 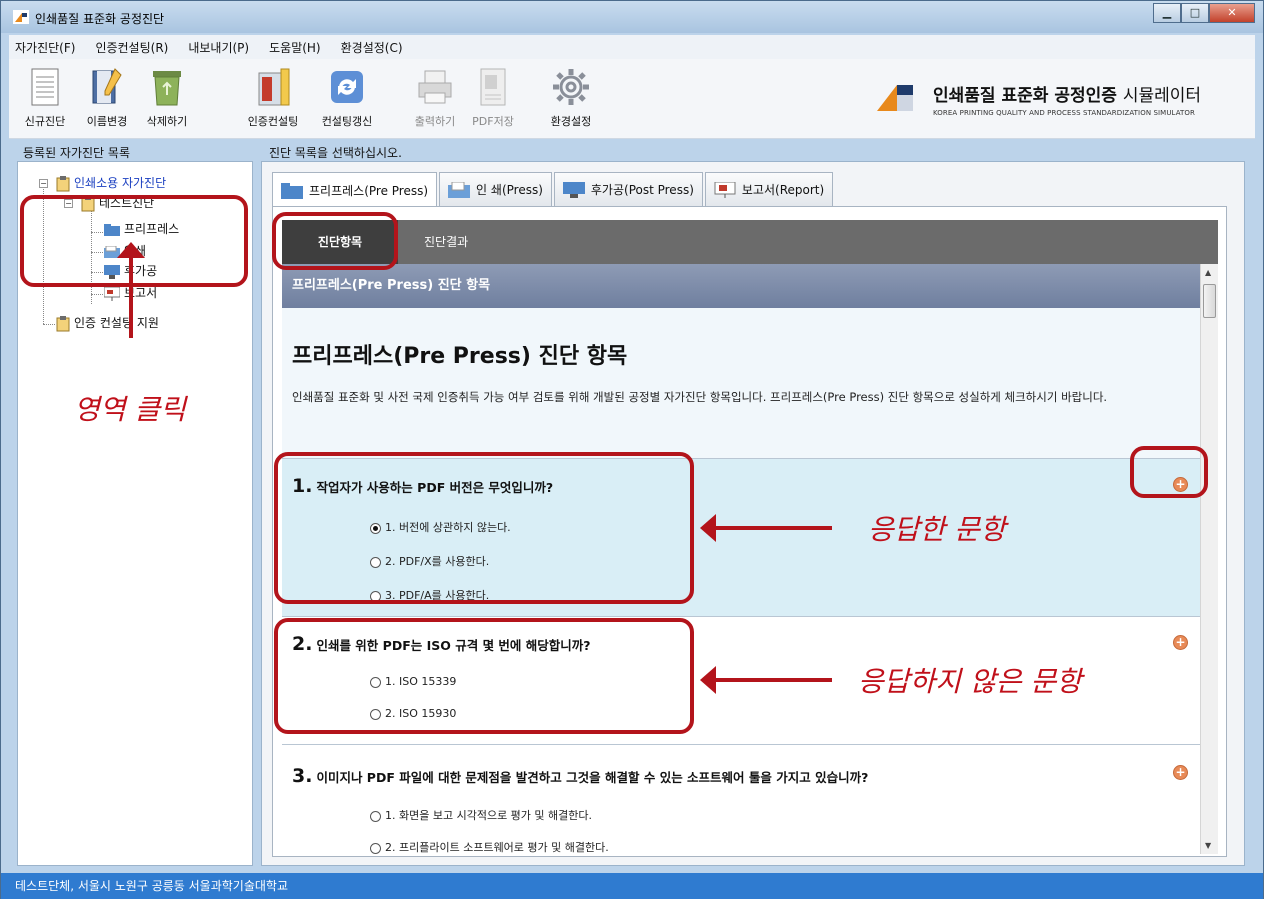 What do you see at coordinates (493, 121) in the screenshot?
I see `pdf-save-label: PDF저장` at bounding box center [493, 121].